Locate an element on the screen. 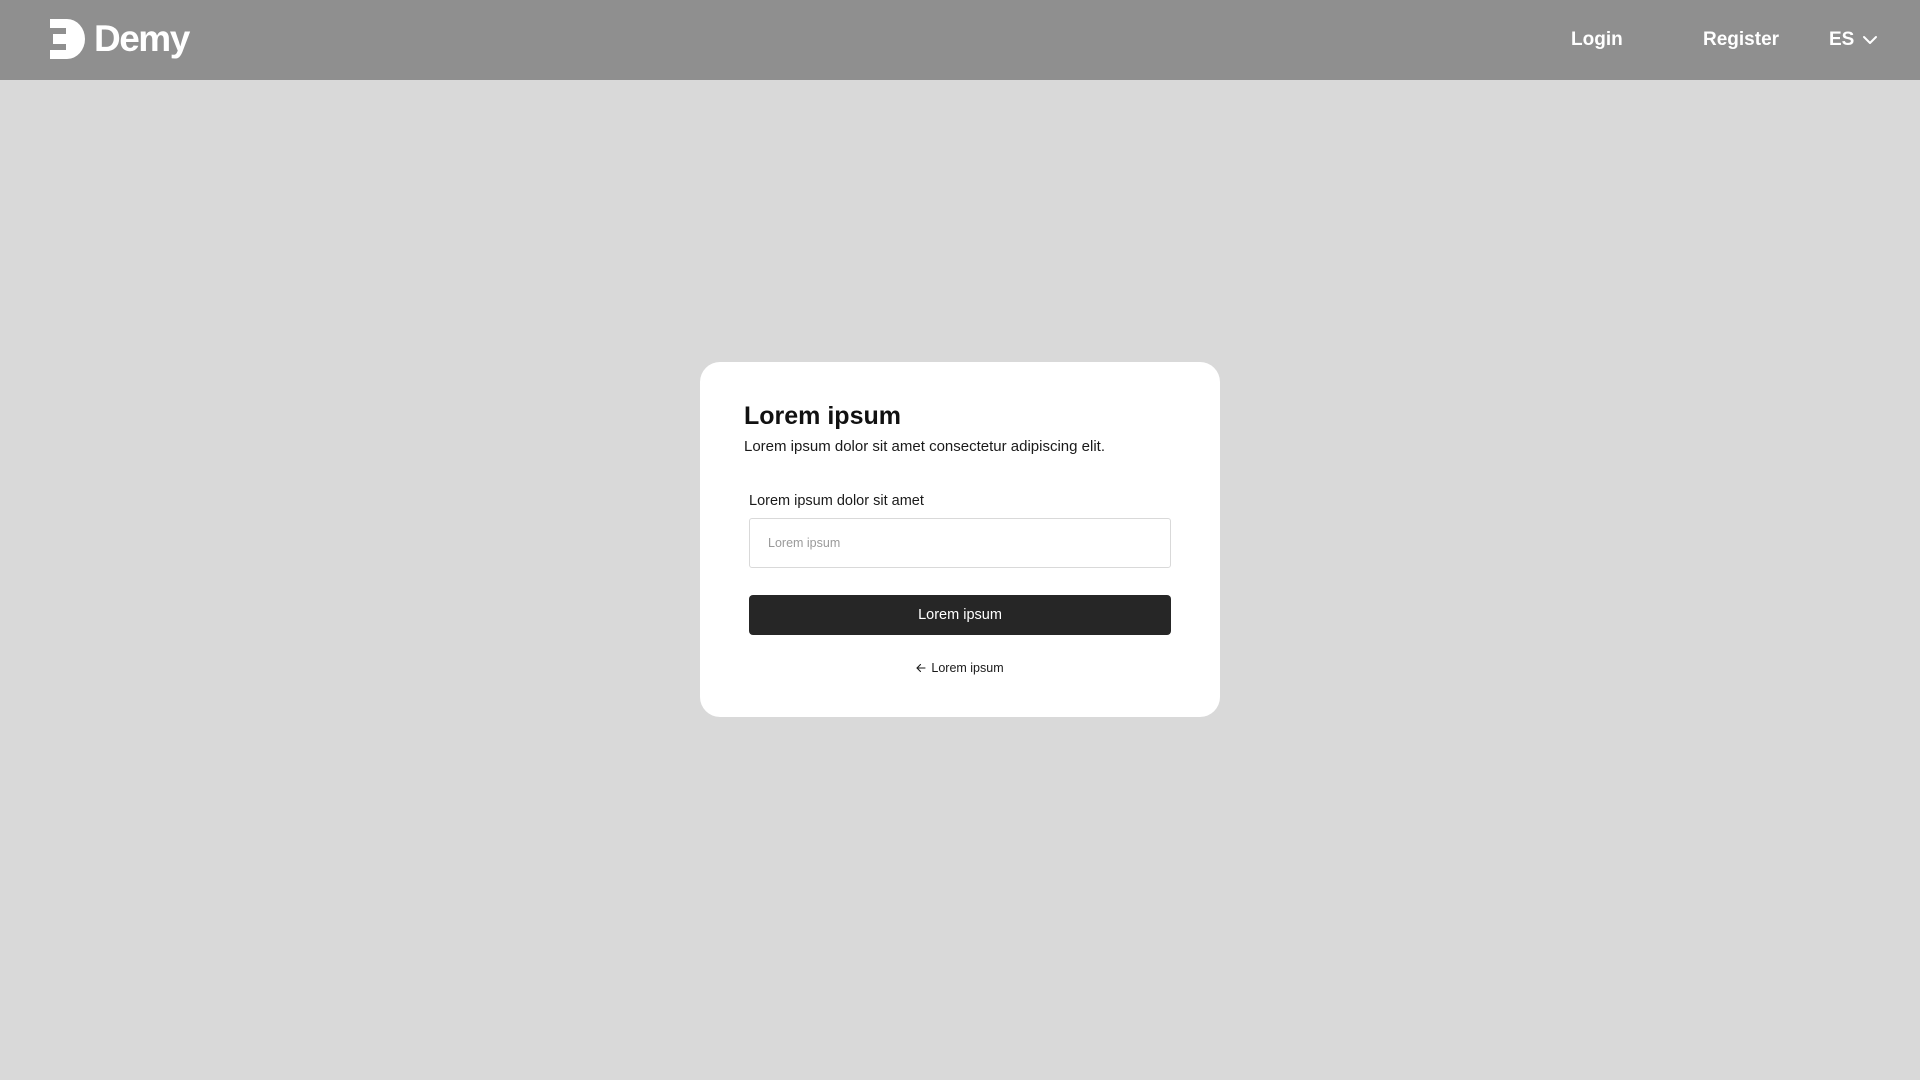 The image size is (1920, 1080). text-input is located at coordinates (960, 543).